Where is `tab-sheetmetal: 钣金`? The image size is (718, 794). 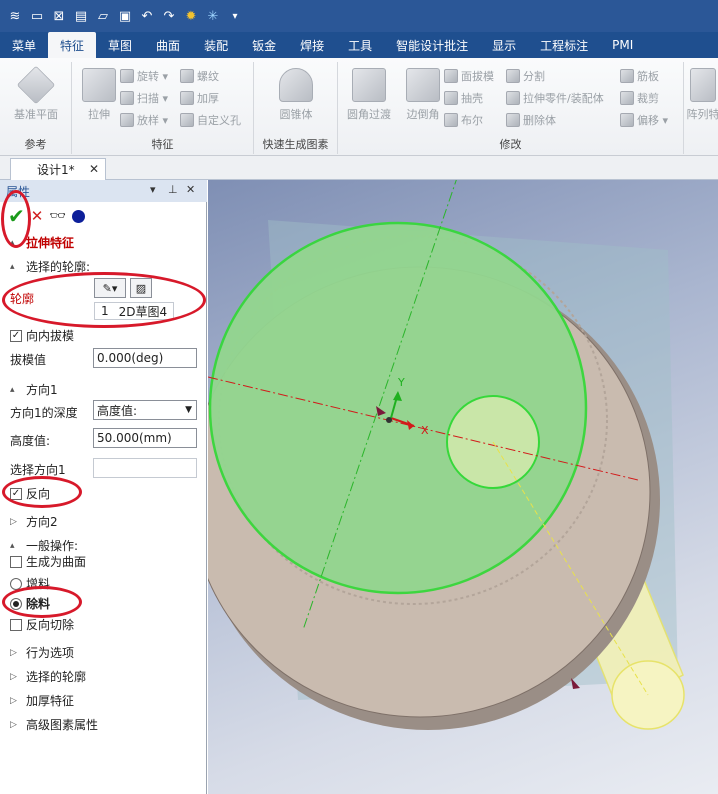 tab-sheetmetal: 钣金 is located at coordinates (264, 45).